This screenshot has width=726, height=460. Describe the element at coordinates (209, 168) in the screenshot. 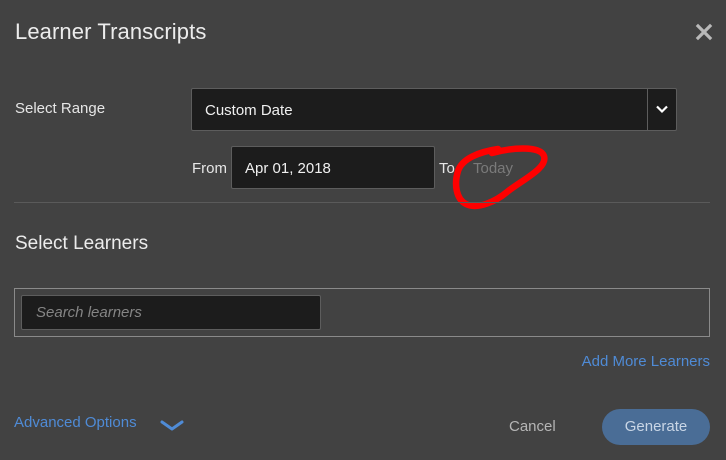

I see `from-label: From` at that location.